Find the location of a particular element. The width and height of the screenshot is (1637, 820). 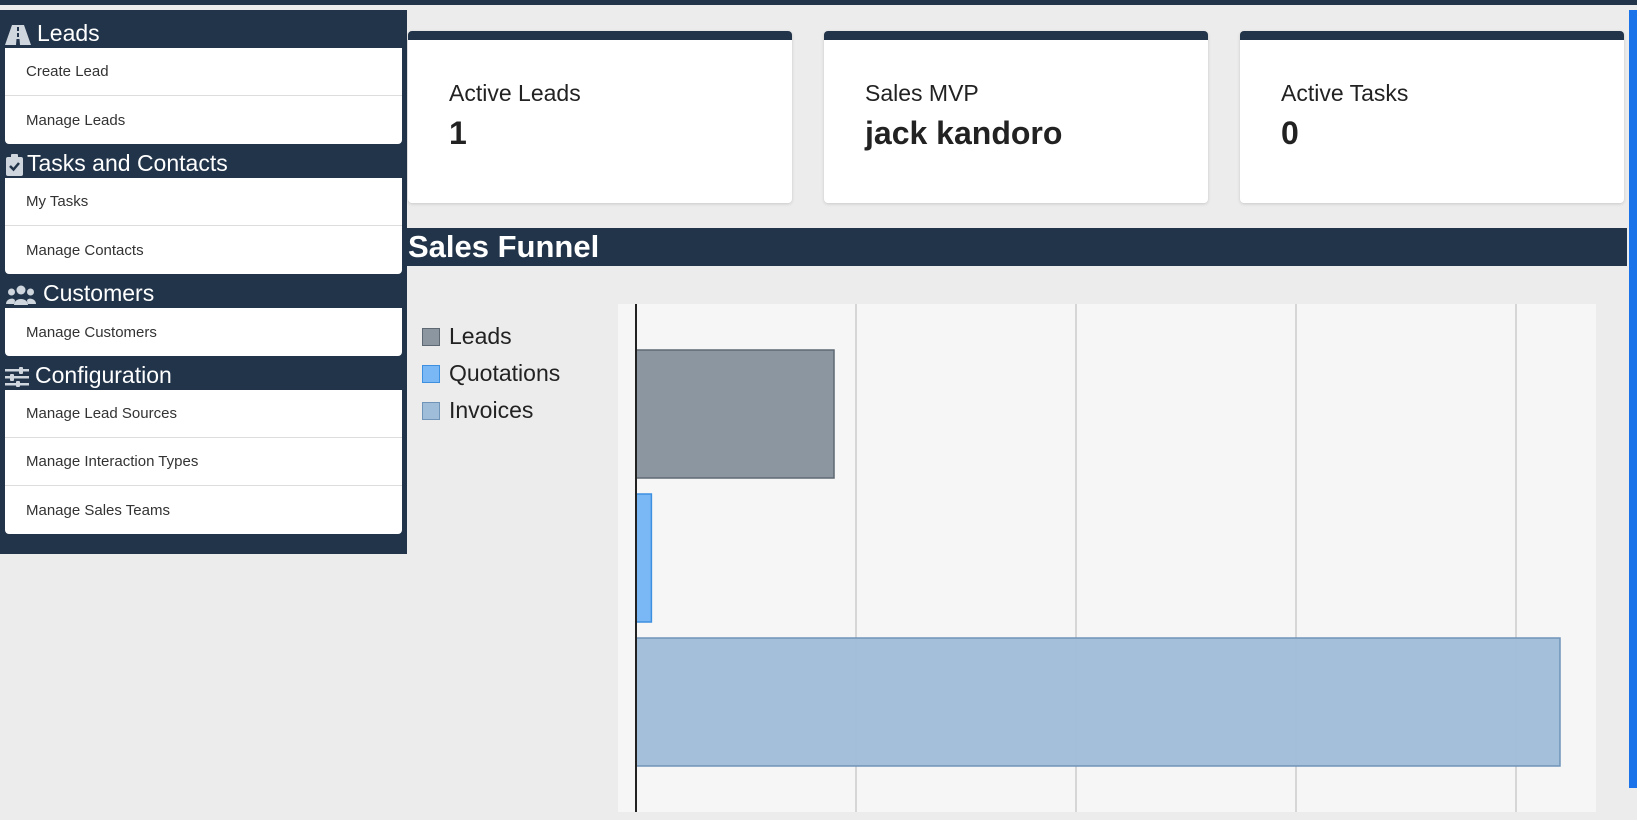

sales-funnel-title: Sales Funnel is located at coordinates (504, 246).